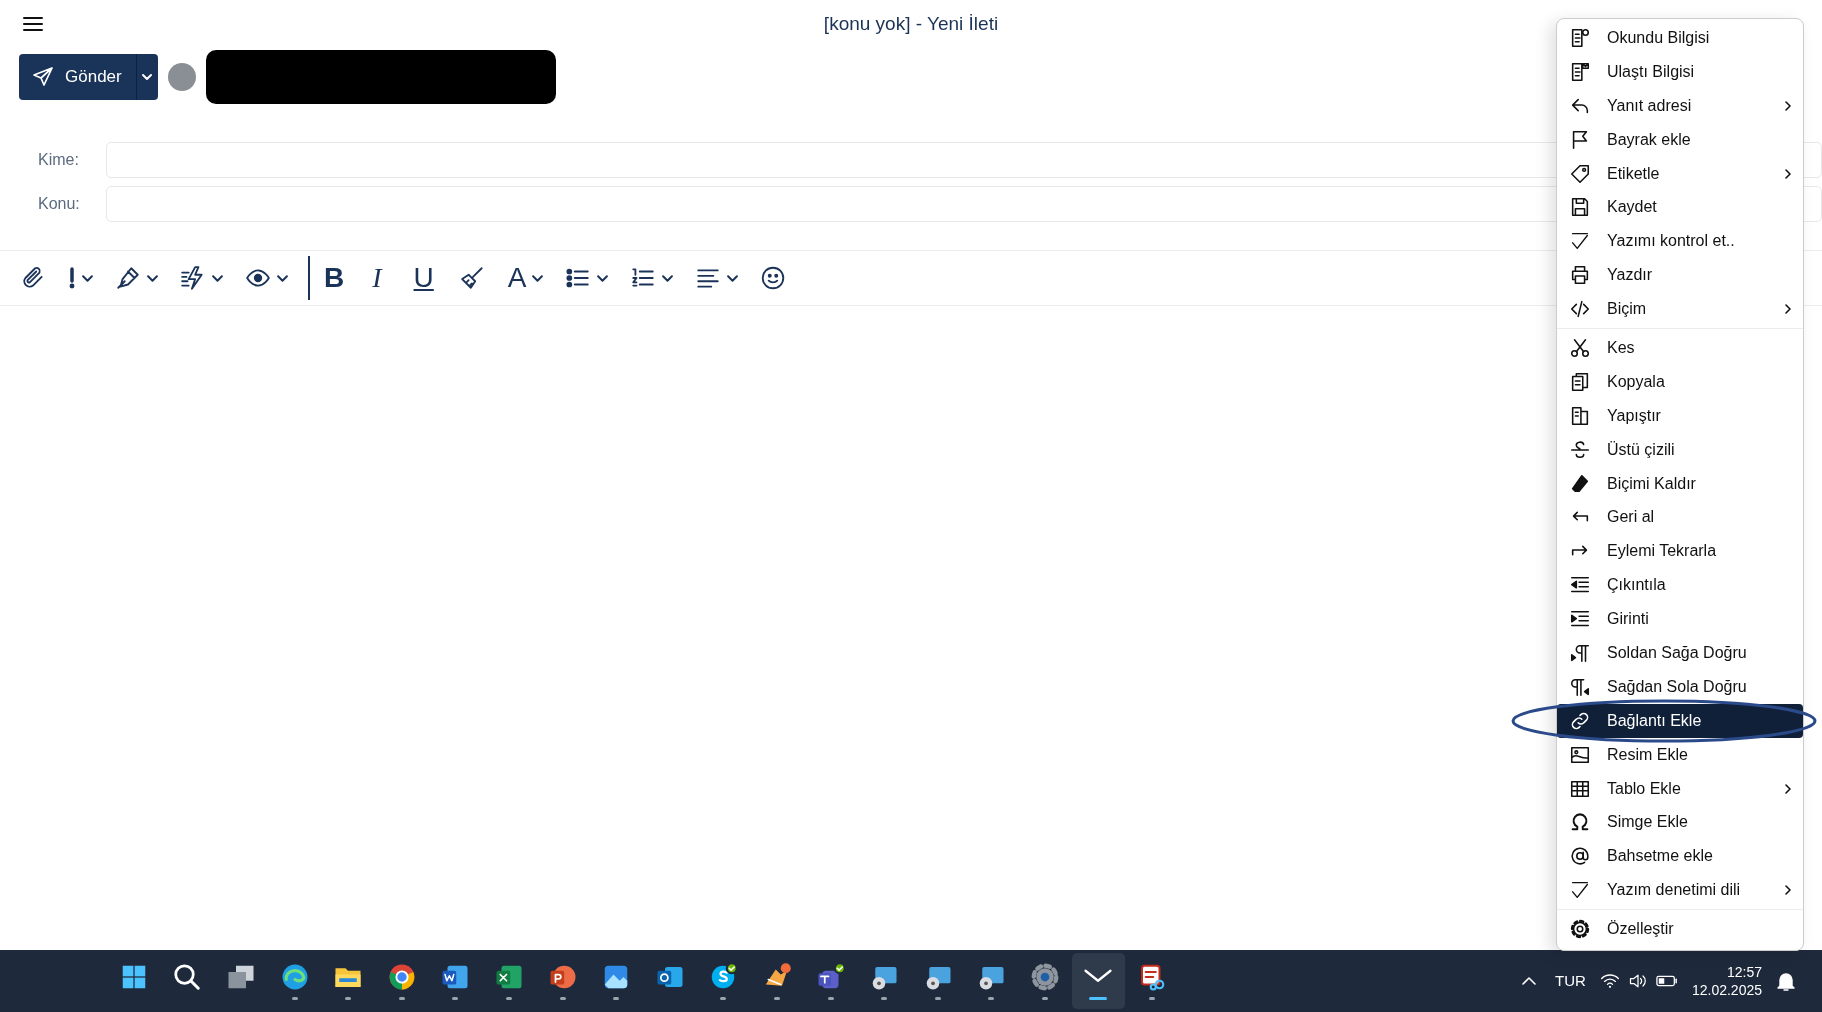 This screenshot has height=1012, width=1822. What do you see at coordinates (128, 278) in the screenshot?
I see `pen-icon` at bounding box center [128, 278].